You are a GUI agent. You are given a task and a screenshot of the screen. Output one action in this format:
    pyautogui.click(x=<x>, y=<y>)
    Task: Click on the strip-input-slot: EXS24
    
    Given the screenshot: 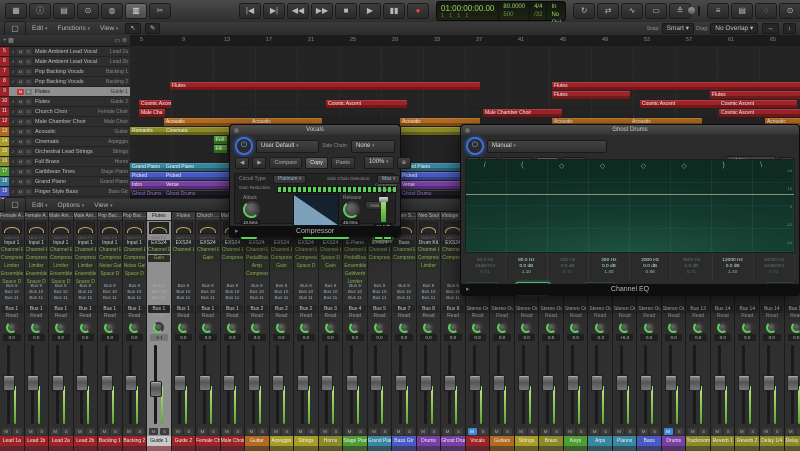 What is the action you would take?
    pyautogui.click(x=159, y=243)
    